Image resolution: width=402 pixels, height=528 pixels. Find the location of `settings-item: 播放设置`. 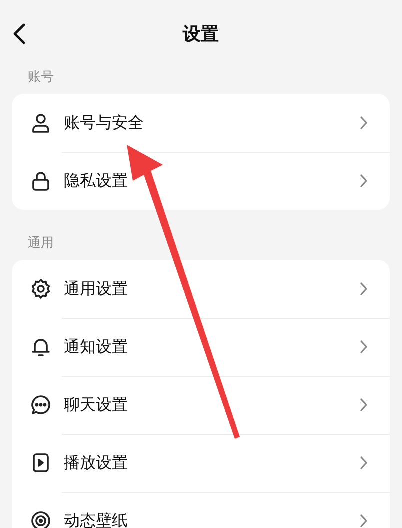

settings-item: 播放设置 is located at coordinates (201, 463).